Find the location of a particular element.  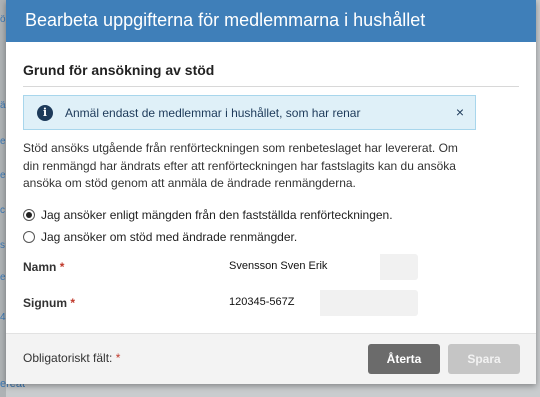

backdrop-text: ö is located at coordinates (3, 19).